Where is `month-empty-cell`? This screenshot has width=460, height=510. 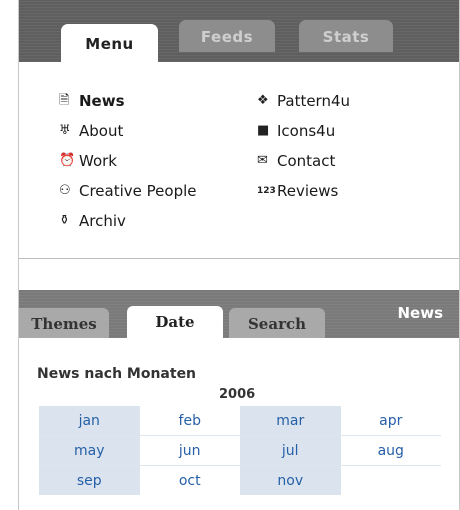 month-empty-cell is located at coordinates (390, 480).